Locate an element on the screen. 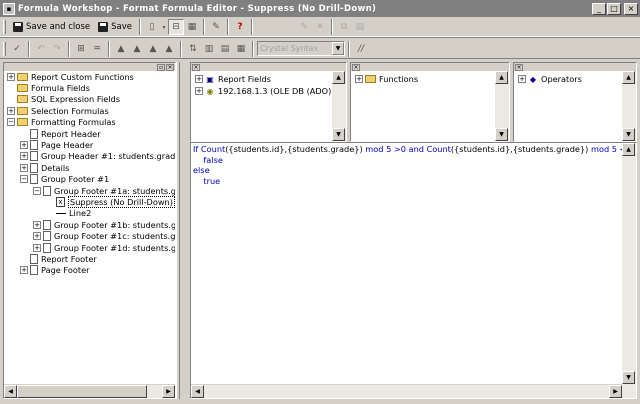 This screenshot has height=404, width=640. tree-item-page-header: + Page Header is located at coordinates (91, 145).